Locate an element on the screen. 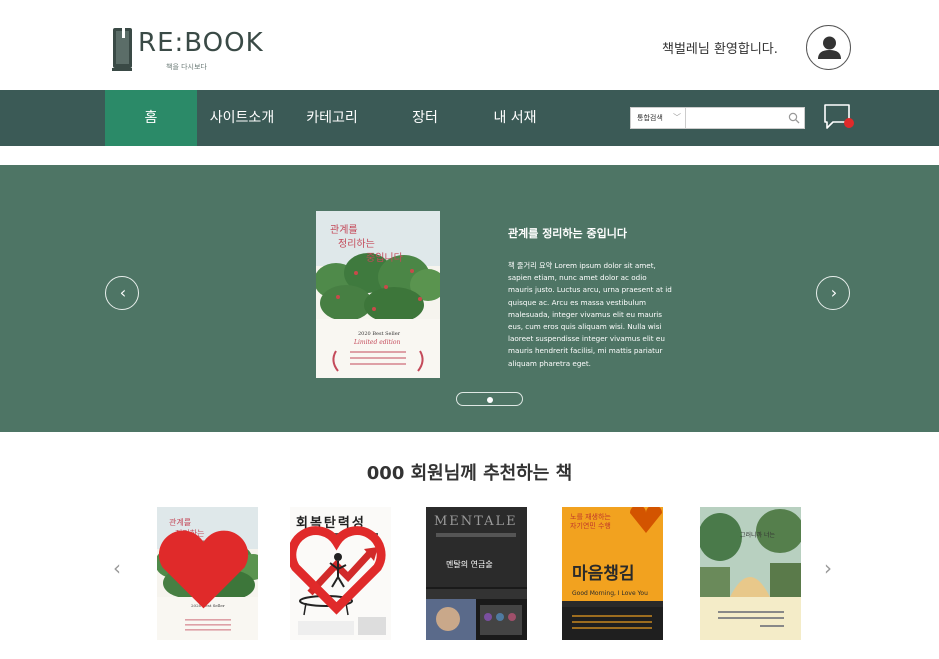 This screenshot has height=659, width=939. nav-home: 홈 is located at coordinates (151, 118).